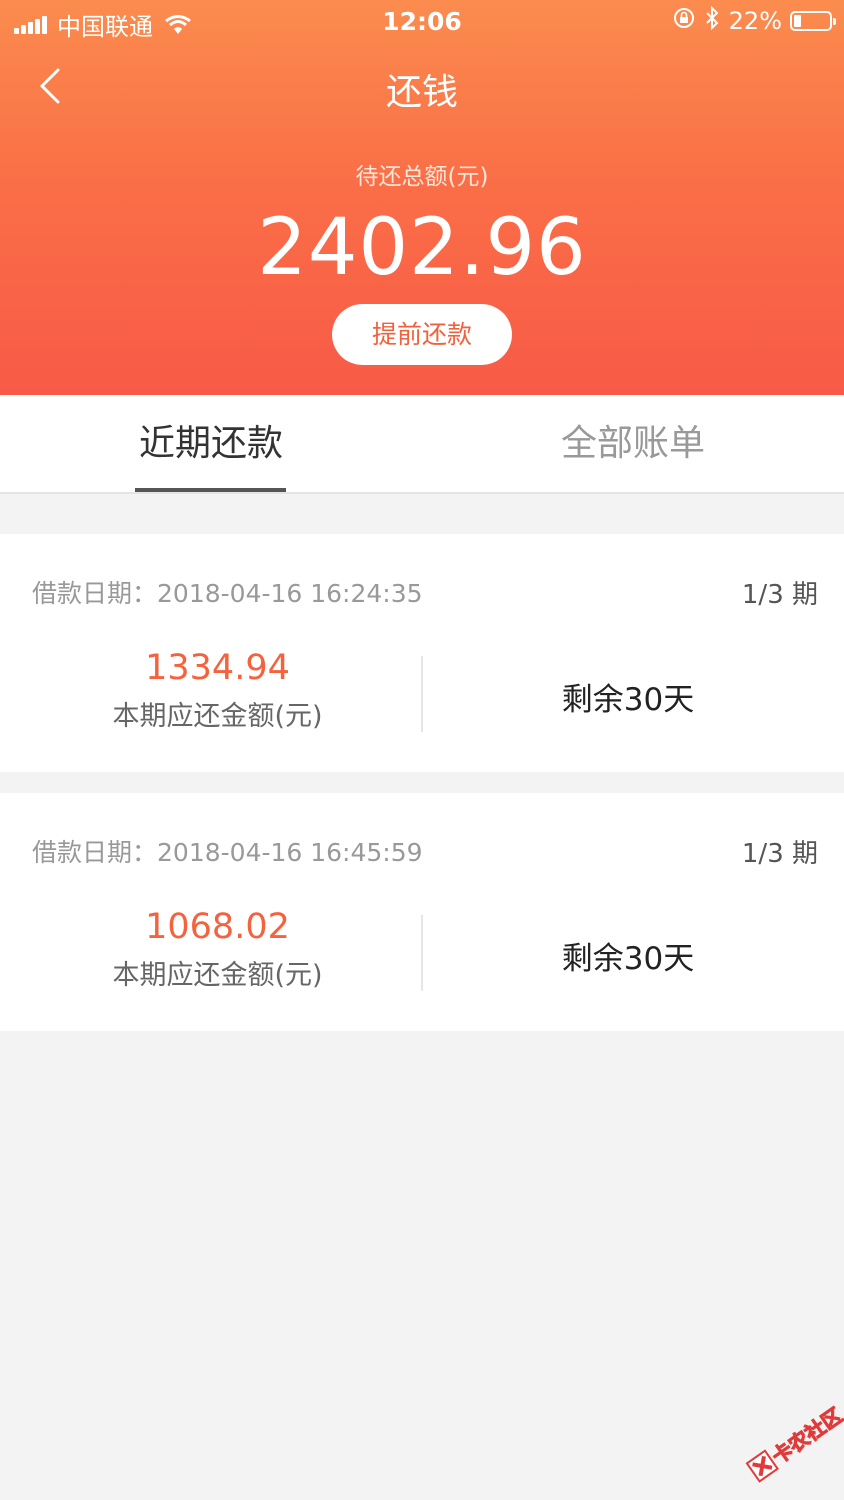 The height and width of the screenshot is (1500, 844). Describe the element at coordinates (422, 334) in the screenshot. I see `prepay-button: 提前还款` at that location.